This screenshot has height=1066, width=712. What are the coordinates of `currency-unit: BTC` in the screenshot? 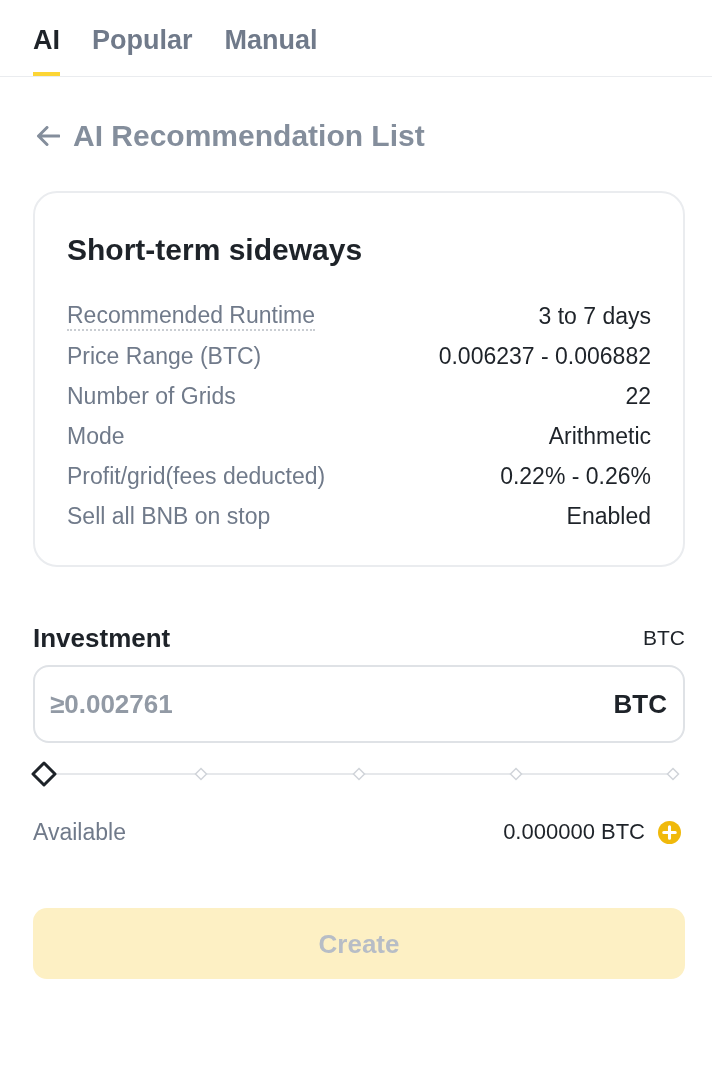 It's located at (640, 704).